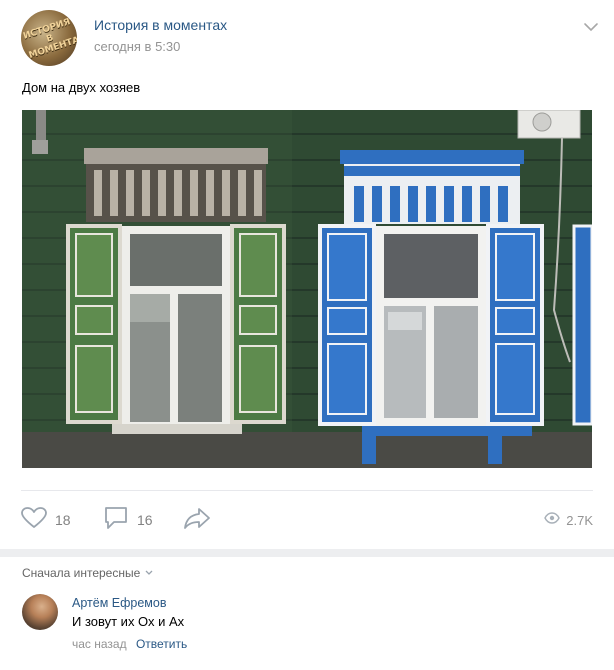  Describe the element at coordinates (307, 553) in the screenshot. I see `section-separator` at that location.